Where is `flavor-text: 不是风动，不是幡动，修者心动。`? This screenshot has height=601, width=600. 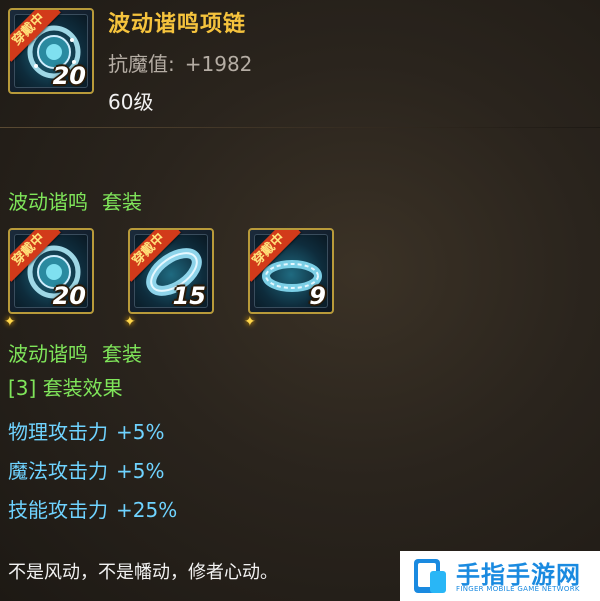 flavor-text: 不是风动，不是幡动，修者心动。 is located at coordinates (143, 572).